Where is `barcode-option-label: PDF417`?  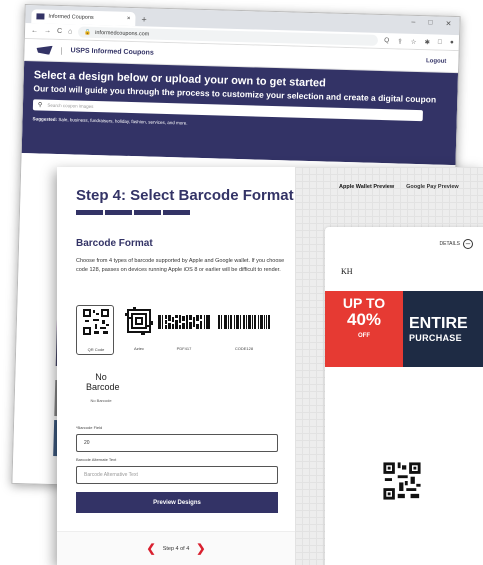
barcode-option-label: PDF417 is located at coordinates (184, 348).